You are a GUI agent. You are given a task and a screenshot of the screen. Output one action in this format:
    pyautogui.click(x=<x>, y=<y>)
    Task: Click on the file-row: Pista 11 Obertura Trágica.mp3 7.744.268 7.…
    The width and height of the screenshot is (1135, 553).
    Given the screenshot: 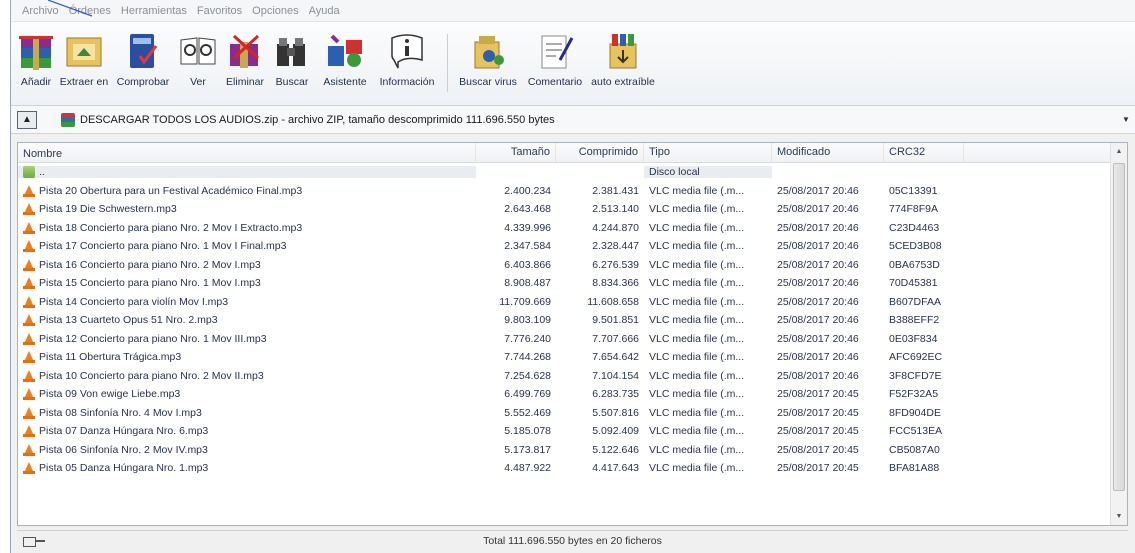 What is the action you would take?
    pyautogui.click(x=496, y=357)
    